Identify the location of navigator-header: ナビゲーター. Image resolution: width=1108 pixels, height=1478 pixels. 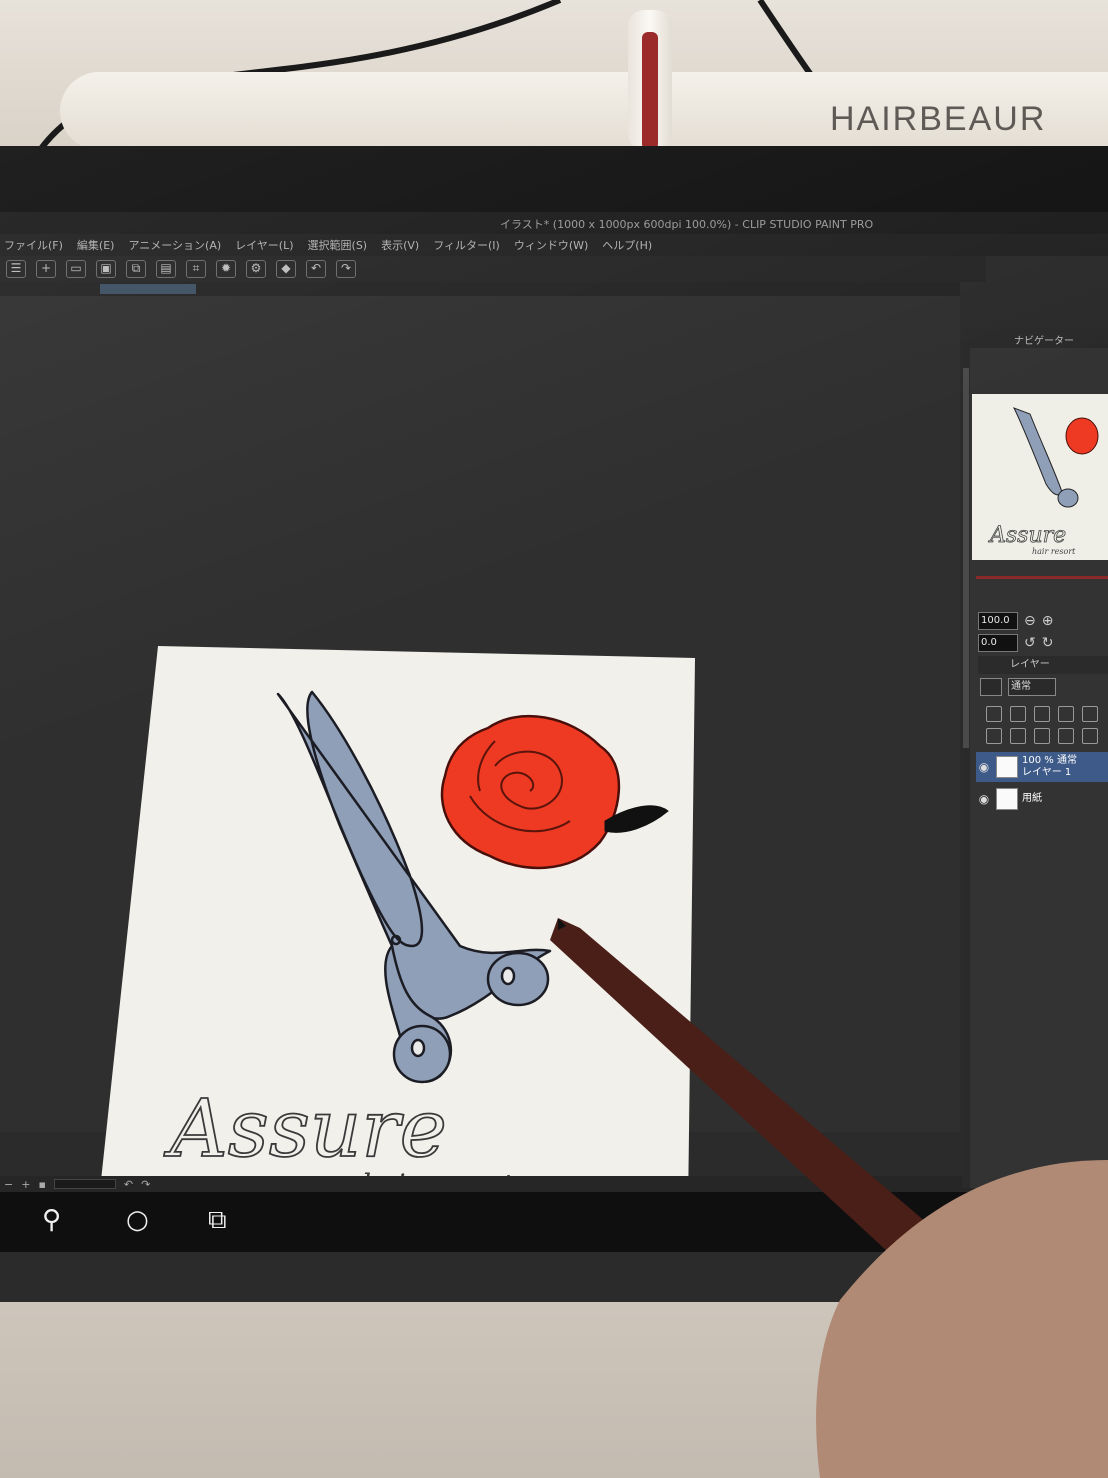
(1035, 338).